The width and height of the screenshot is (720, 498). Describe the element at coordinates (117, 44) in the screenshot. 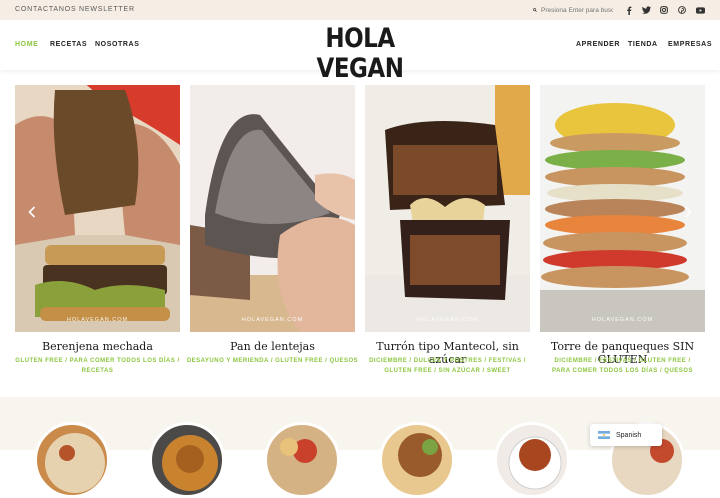

I see `nav-nosotras: NOSOTRAS` at that location.